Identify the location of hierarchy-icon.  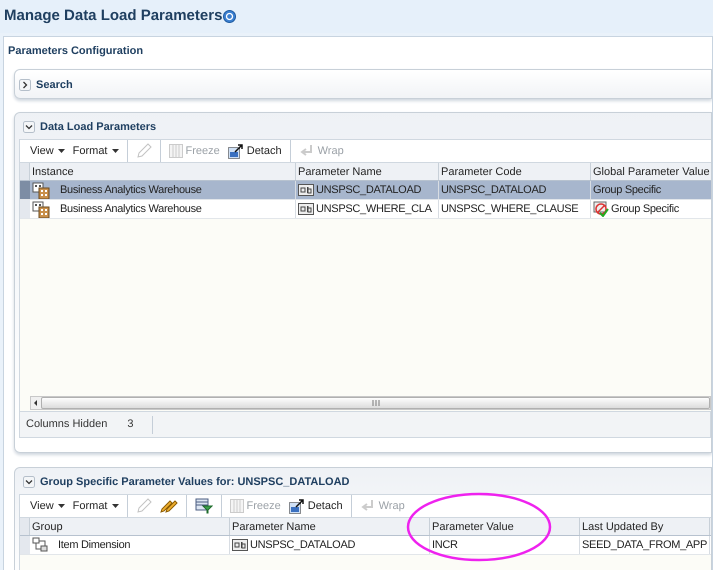
(40, 545).